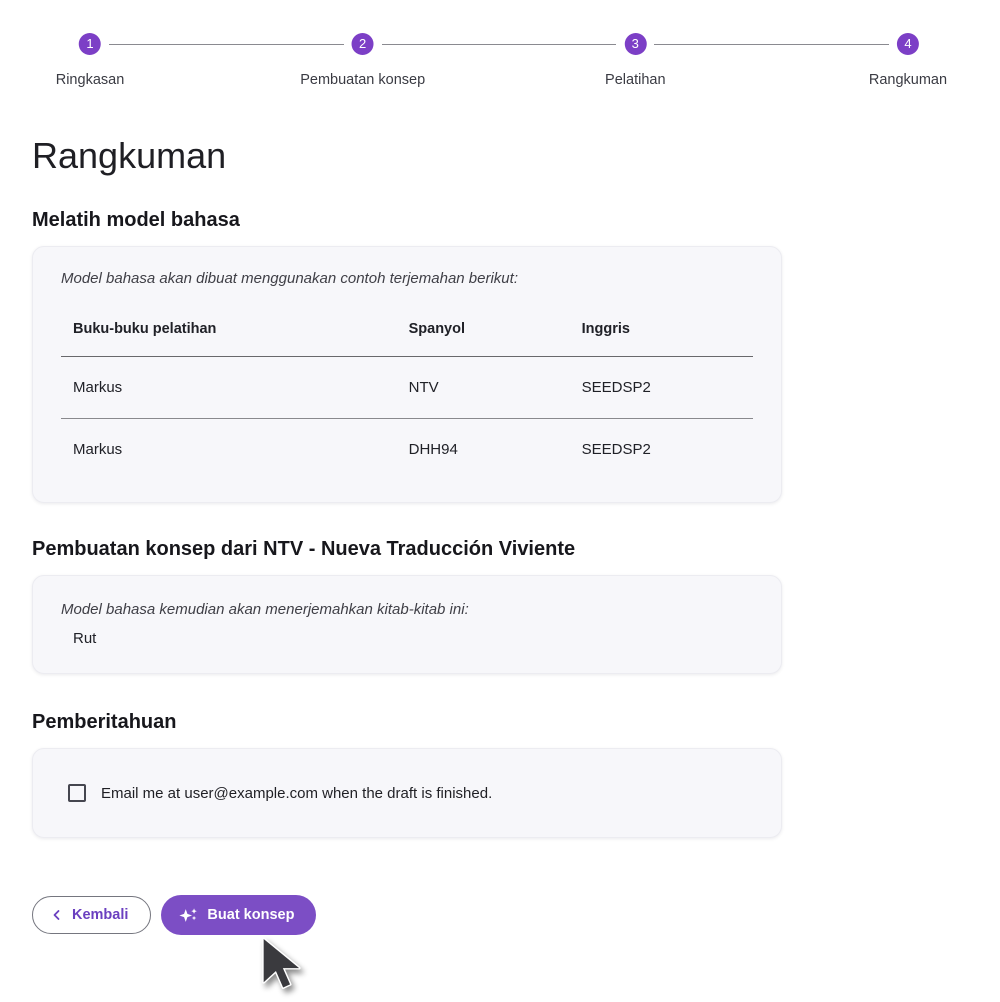  I want to click on step-label: Rangkuman, so click(908, 80).